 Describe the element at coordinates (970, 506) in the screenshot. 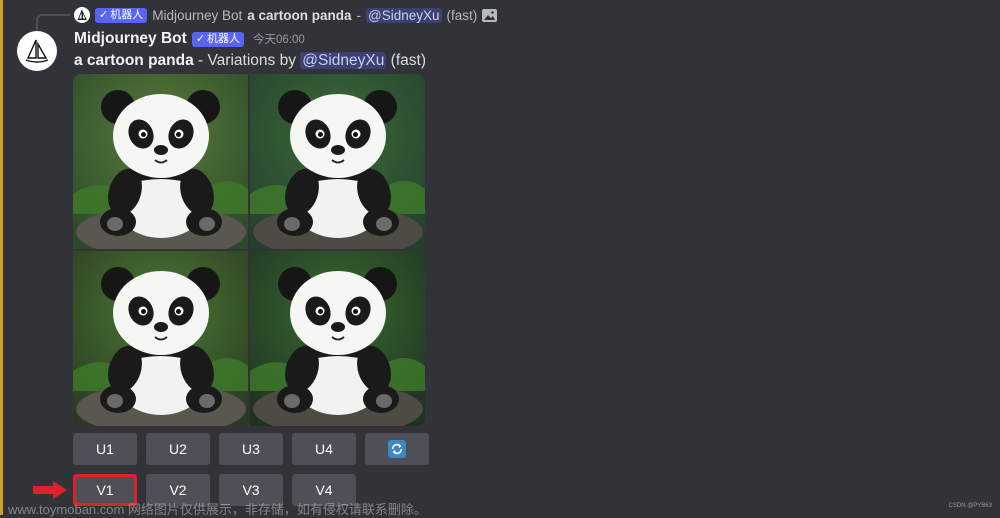

I see `corner-mark: CSDN @PYB63` at that location.